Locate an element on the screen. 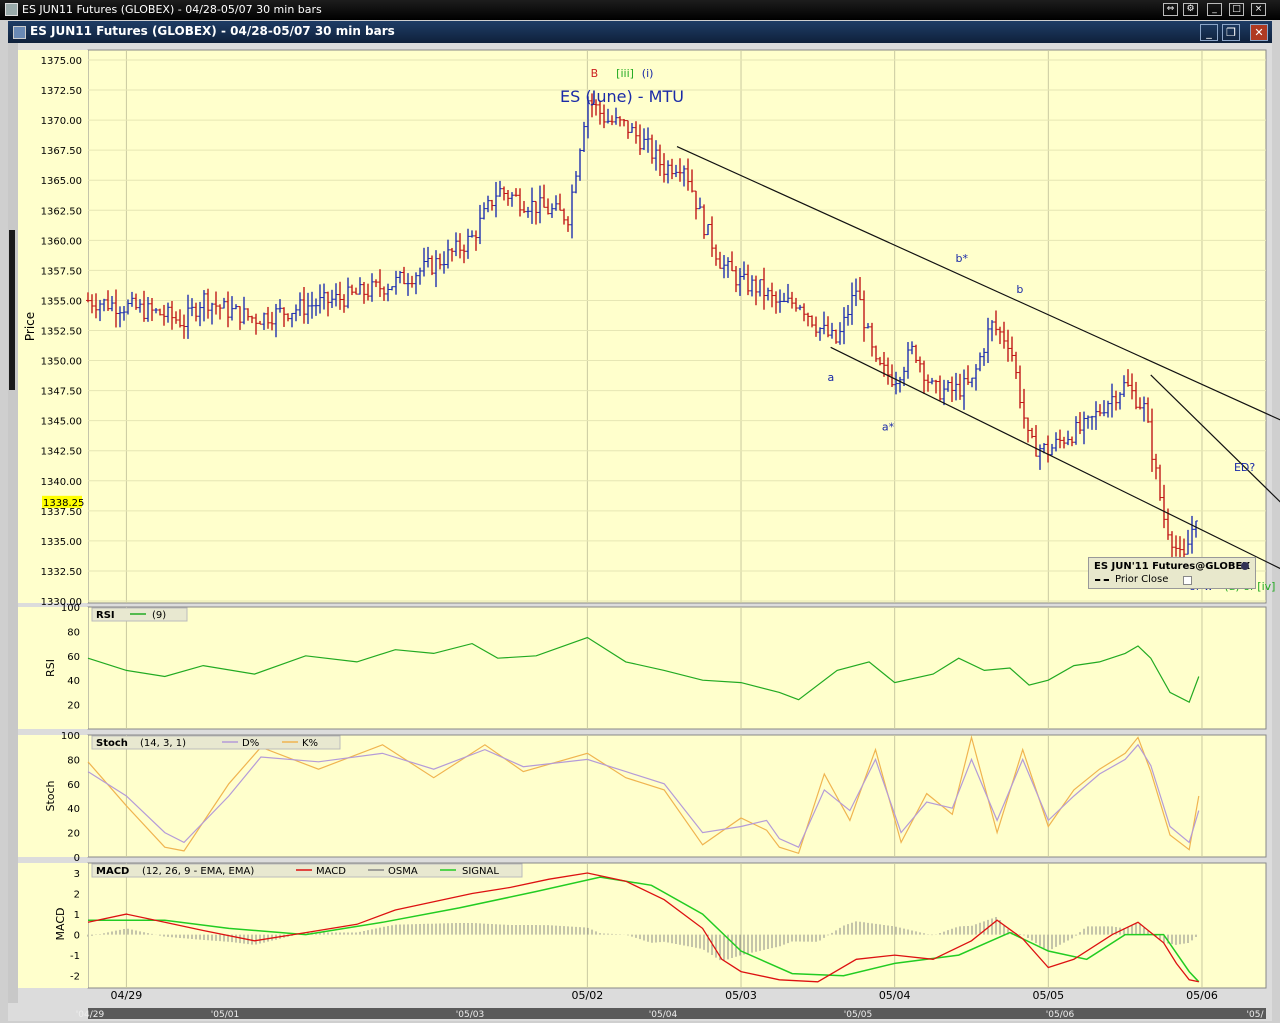  price-tick-label: 1367.50 is located at coordinates (61, 151).